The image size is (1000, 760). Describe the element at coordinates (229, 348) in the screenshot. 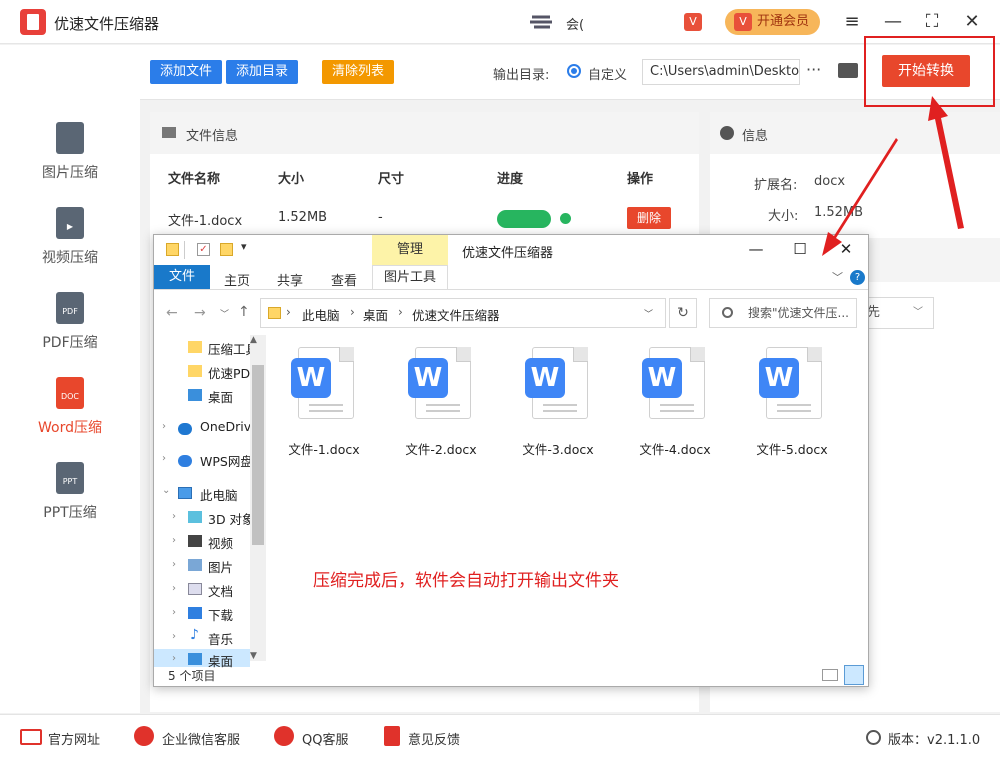

I see `tree-item: 压缩工具` at that location.